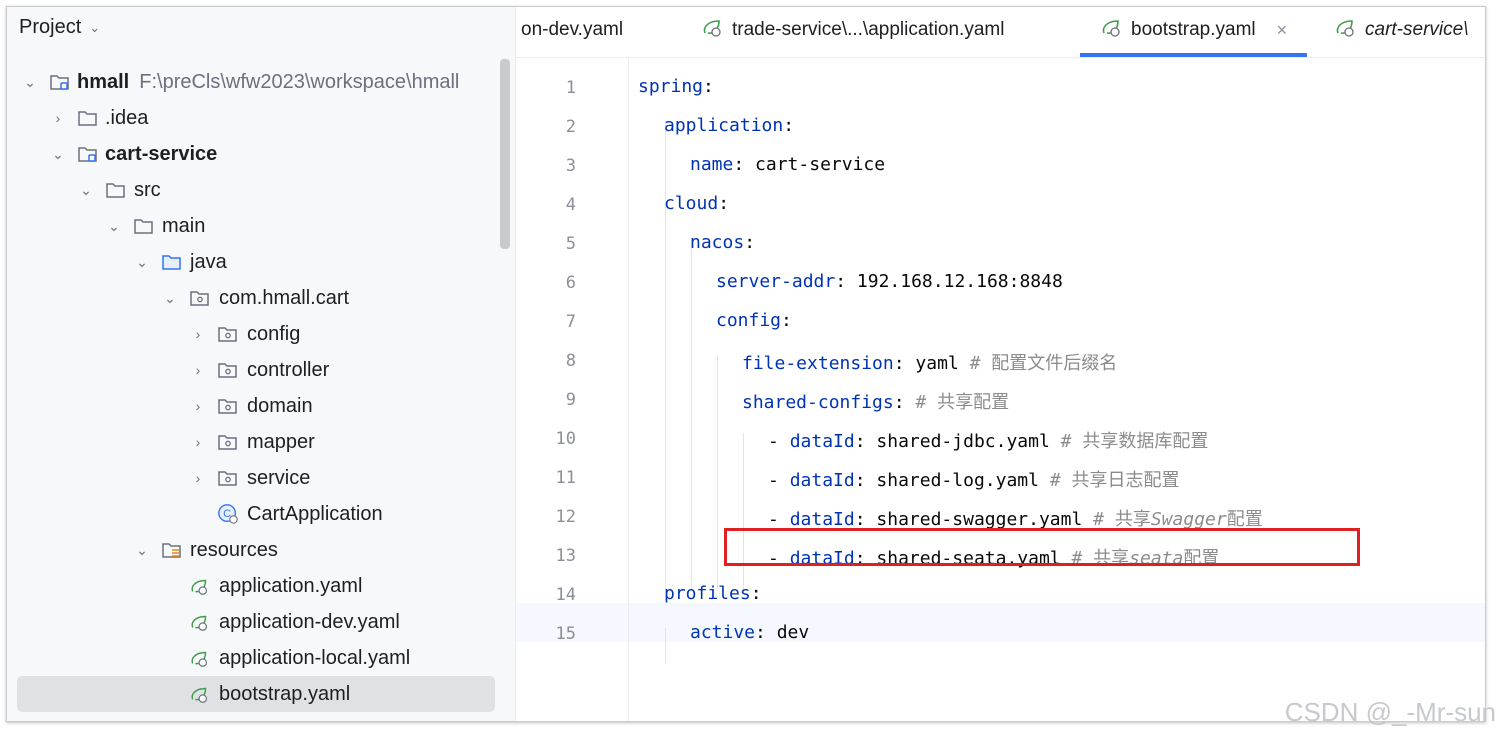  I want to click on tree-item-application-local-yaml: application-local.yaml, so click(257, 658).